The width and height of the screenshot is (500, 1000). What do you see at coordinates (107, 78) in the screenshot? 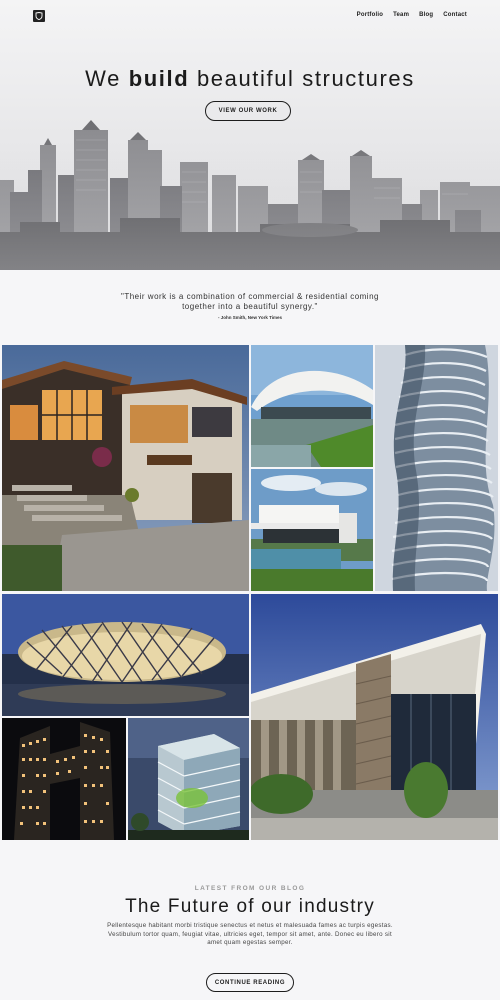
I see `headline-pre: We` at bounding box center [107, 78].